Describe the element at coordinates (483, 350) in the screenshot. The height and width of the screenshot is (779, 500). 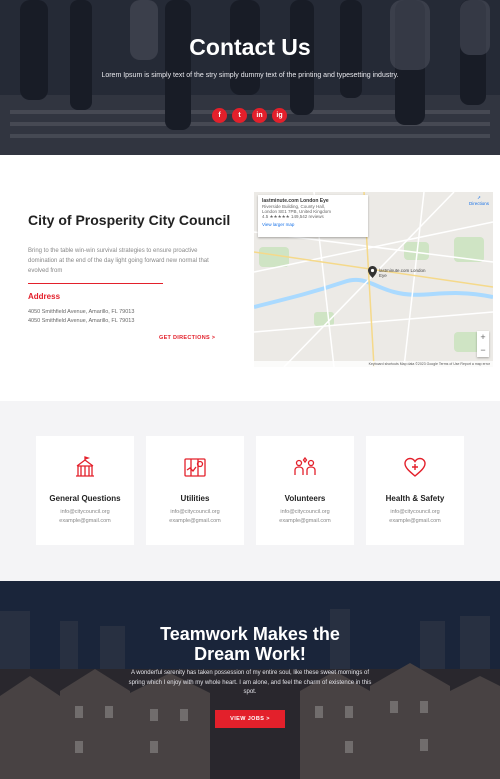
I see `zoom-out-icon: −` at that location.